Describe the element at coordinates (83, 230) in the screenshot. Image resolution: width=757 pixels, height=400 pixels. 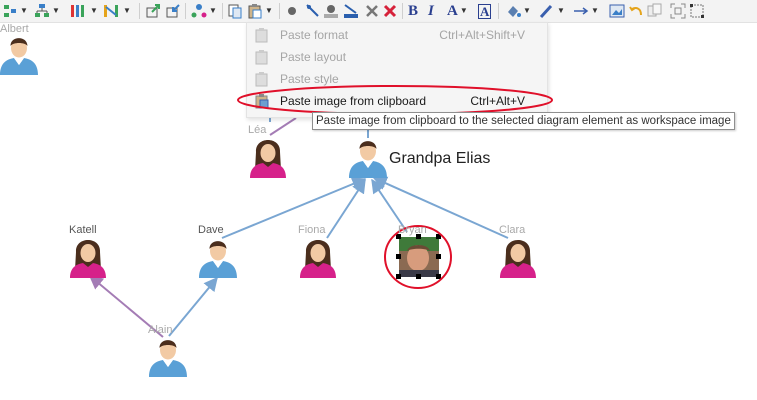
I see `person-katell-label: Katell` at that location.